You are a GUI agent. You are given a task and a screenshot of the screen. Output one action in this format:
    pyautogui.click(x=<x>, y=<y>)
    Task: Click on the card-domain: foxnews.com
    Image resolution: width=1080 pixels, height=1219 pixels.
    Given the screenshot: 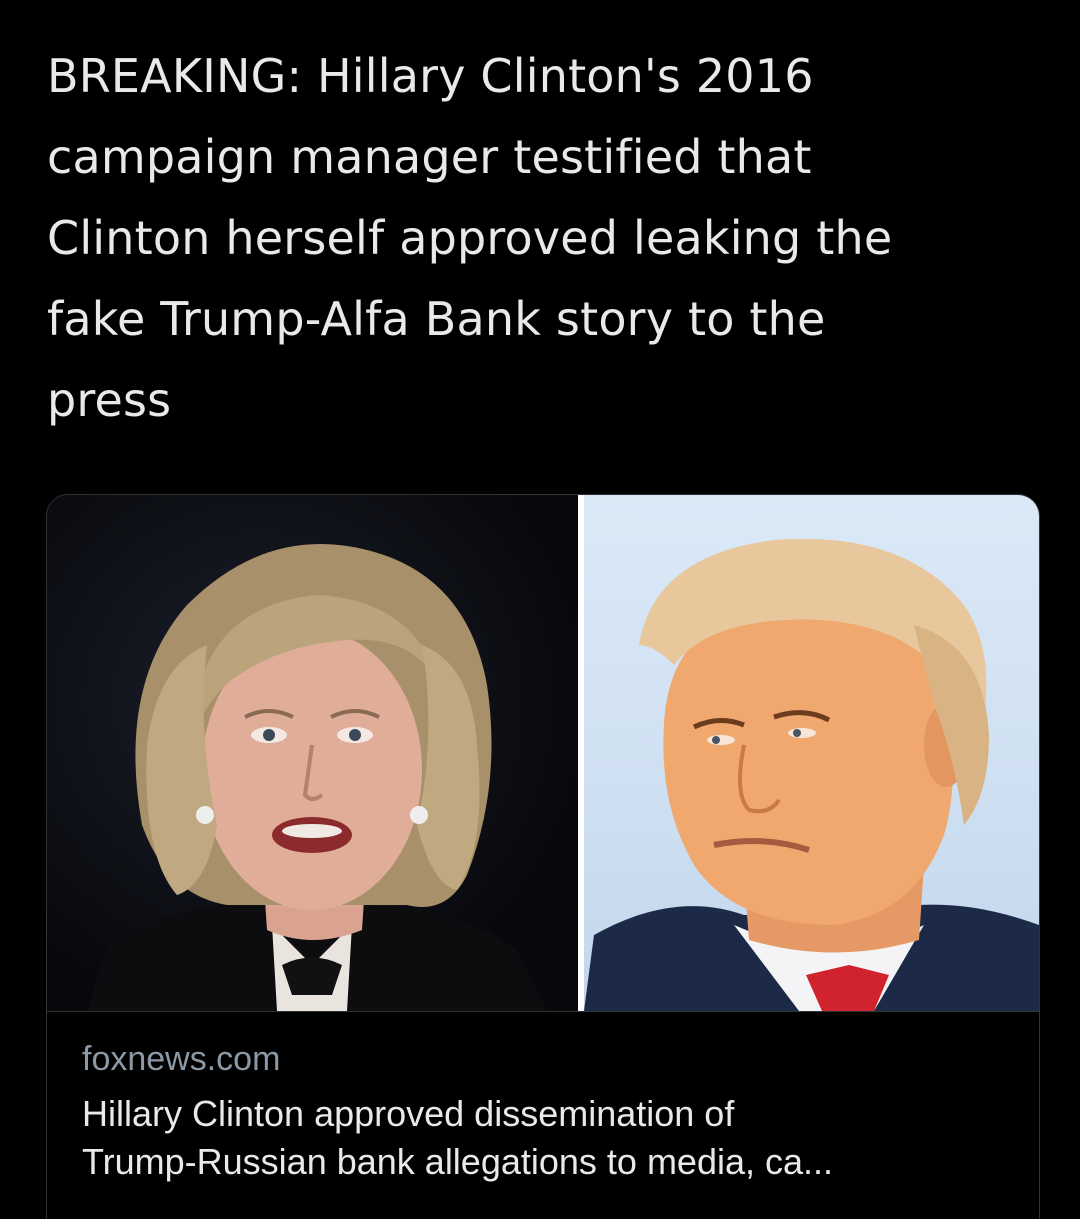 What is the action you would take?
    pyautogui.click(x=181, y=1059)
    